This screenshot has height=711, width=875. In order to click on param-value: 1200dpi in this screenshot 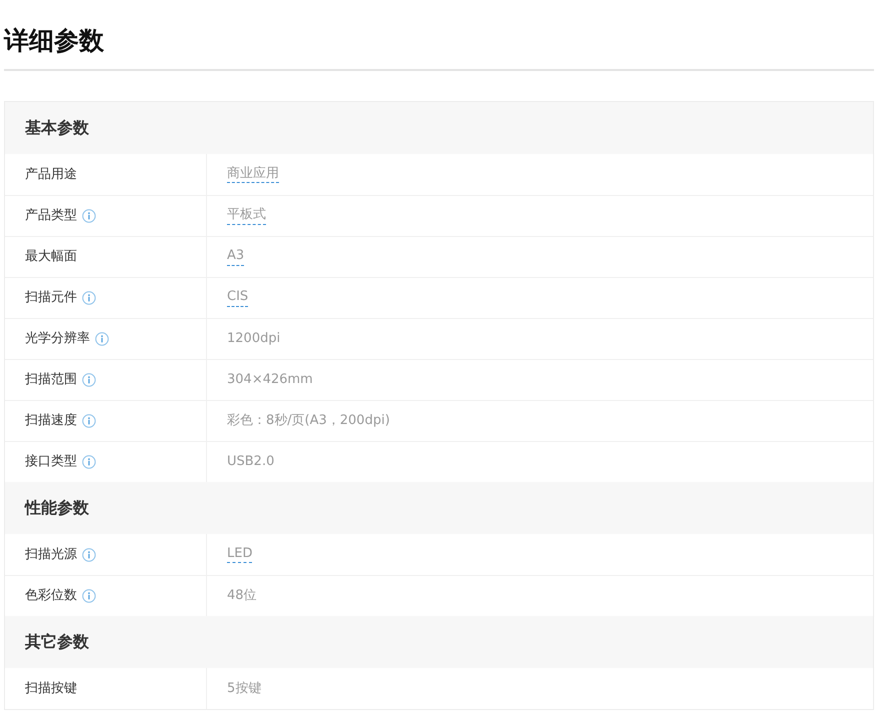, I will do `click(253, 339)`.